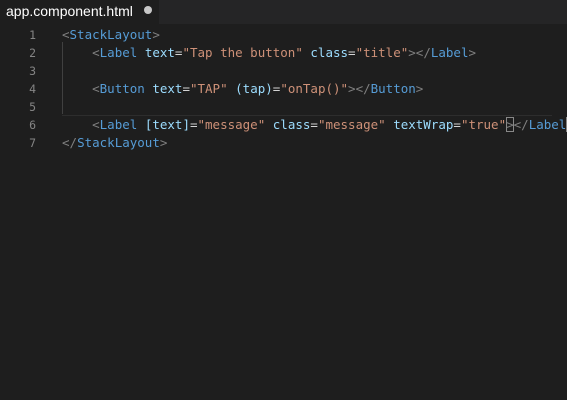 This screenshot has height=400, width=567. What do you see at coordinates (283, 143) in the screenshot?
I see `code-line: 7 </StackLayout>` at bounding box center [283, 143].